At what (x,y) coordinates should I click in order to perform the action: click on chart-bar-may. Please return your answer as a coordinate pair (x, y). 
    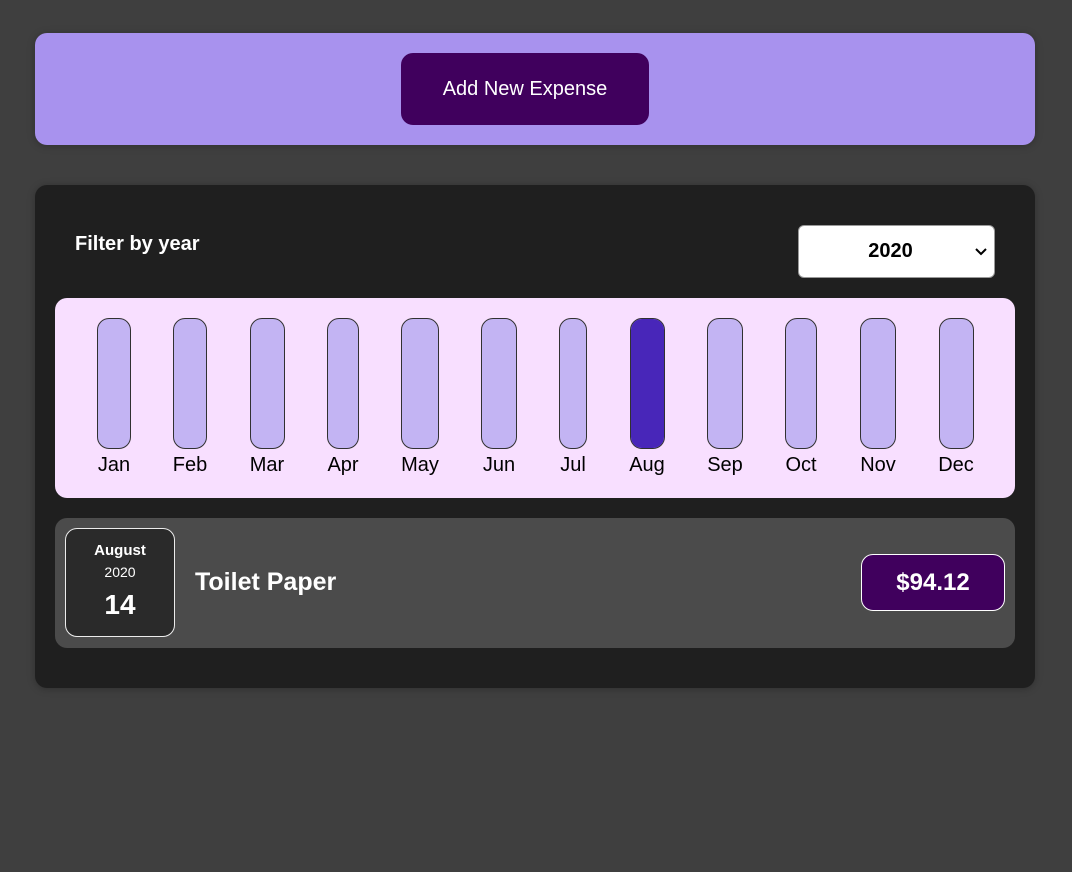
    Looking at the image, I should click on (420, 383).